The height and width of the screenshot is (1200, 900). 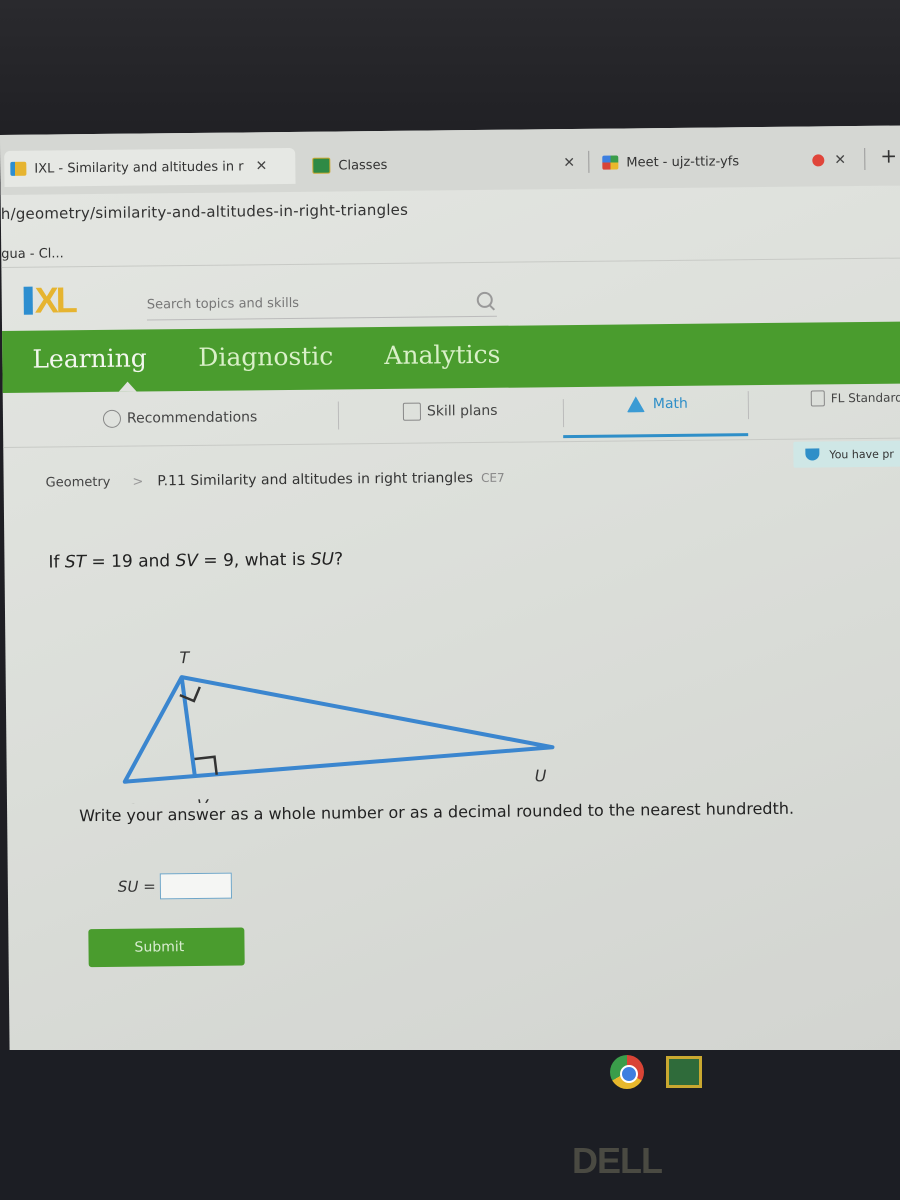 What do you see at coordinates (296, 303) in the screenshot?
I see `search-input` at bounding box center [296, 303].